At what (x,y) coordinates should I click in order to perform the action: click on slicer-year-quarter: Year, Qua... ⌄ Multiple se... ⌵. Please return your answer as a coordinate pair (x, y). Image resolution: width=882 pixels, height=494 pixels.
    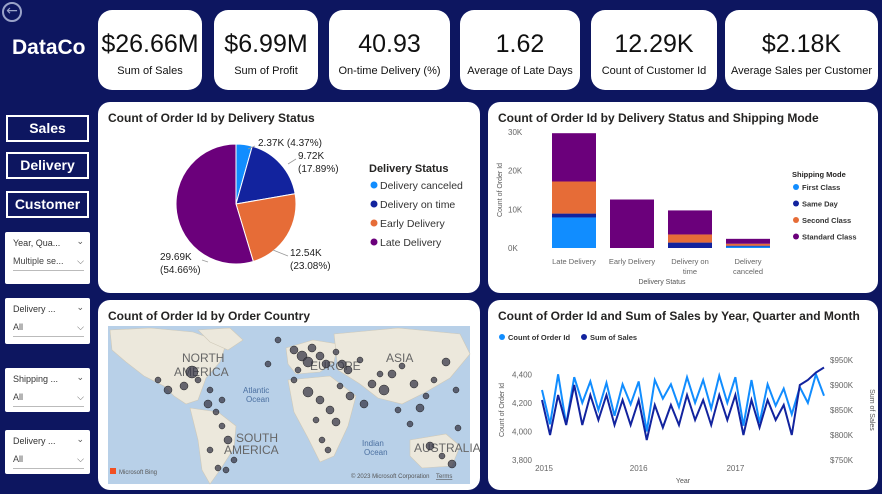
    Looking at the image, I should click on (47, 258).